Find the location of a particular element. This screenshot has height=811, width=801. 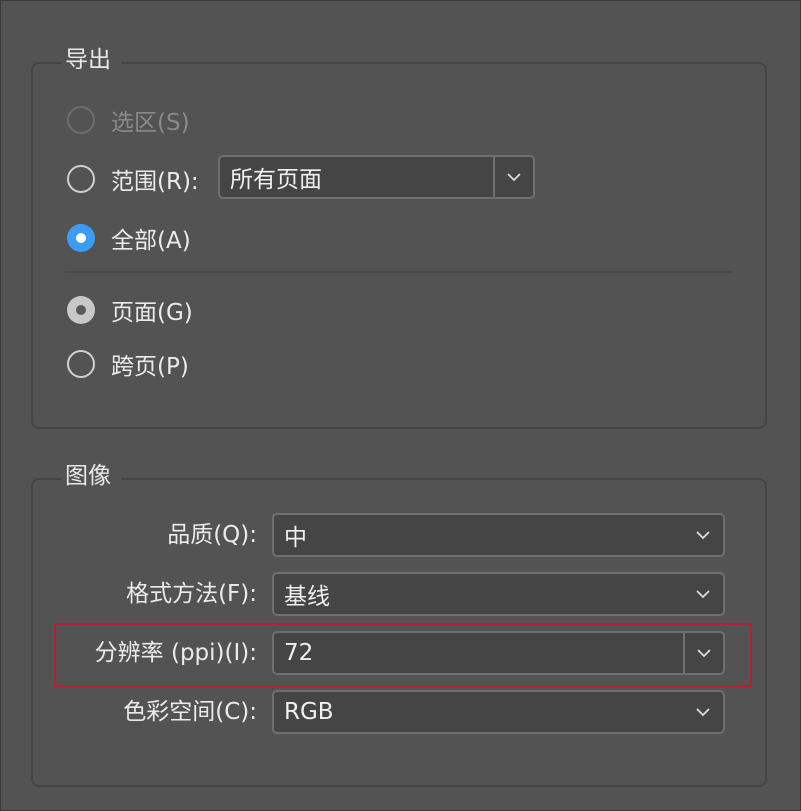

radio-button-all is located at coordinates (81, 238).